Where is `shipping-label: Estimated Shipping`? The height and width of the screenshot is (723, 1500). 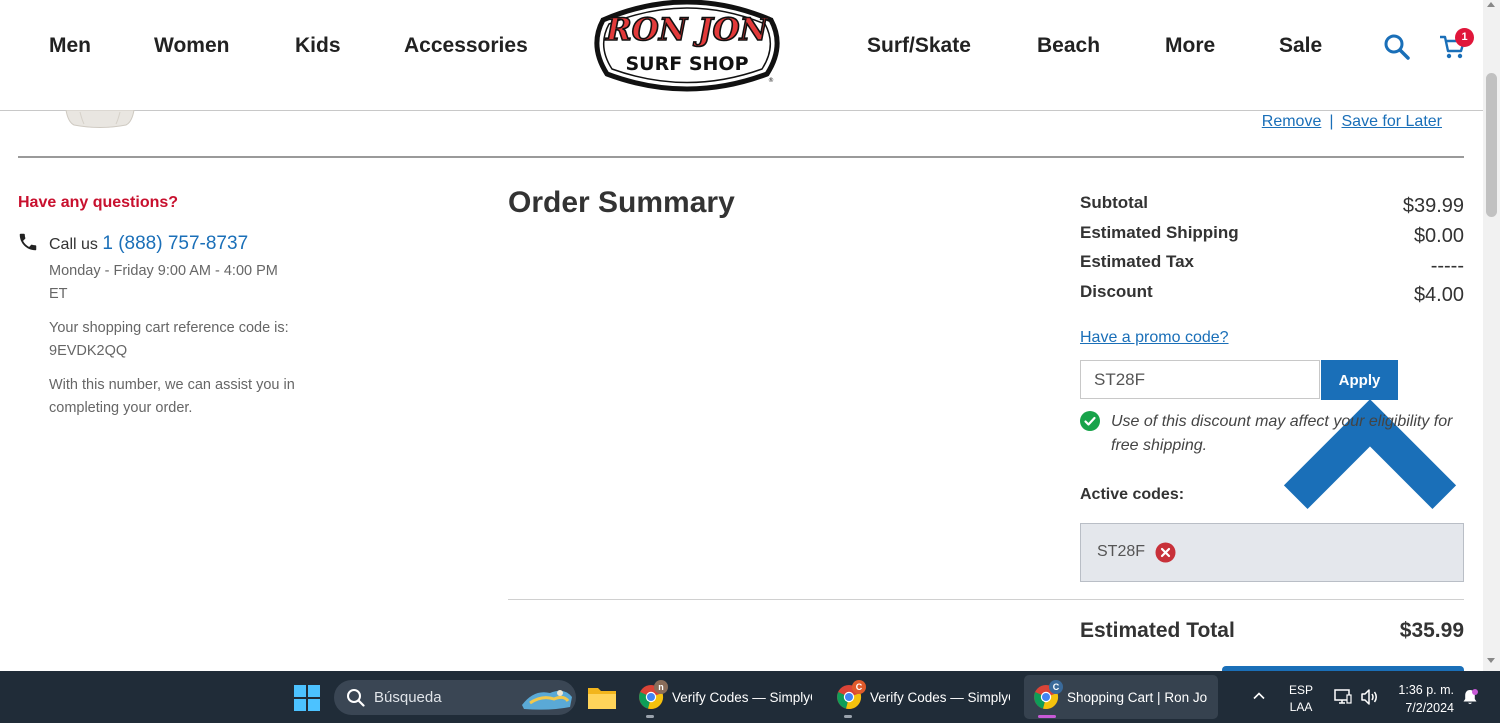 shipping-label: Estimated Shipping is located at coordinates (1159, 232).